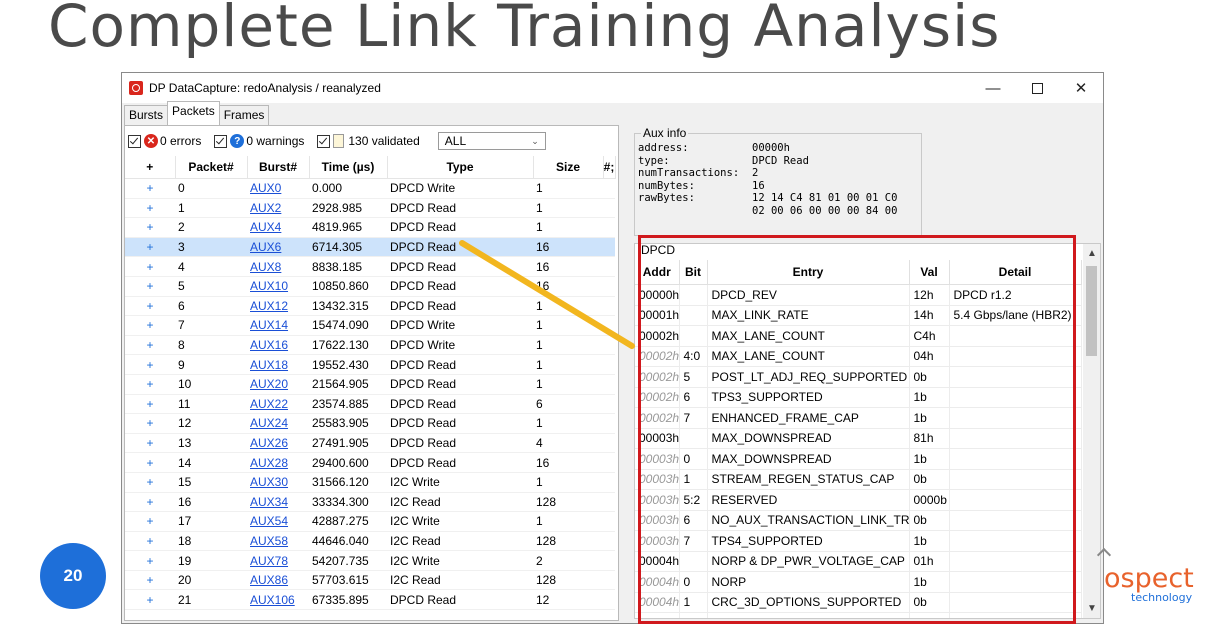 The height and width of the screenshot is (634, 1227). I want to click on burst-link: AUX16, so click(278, 345).